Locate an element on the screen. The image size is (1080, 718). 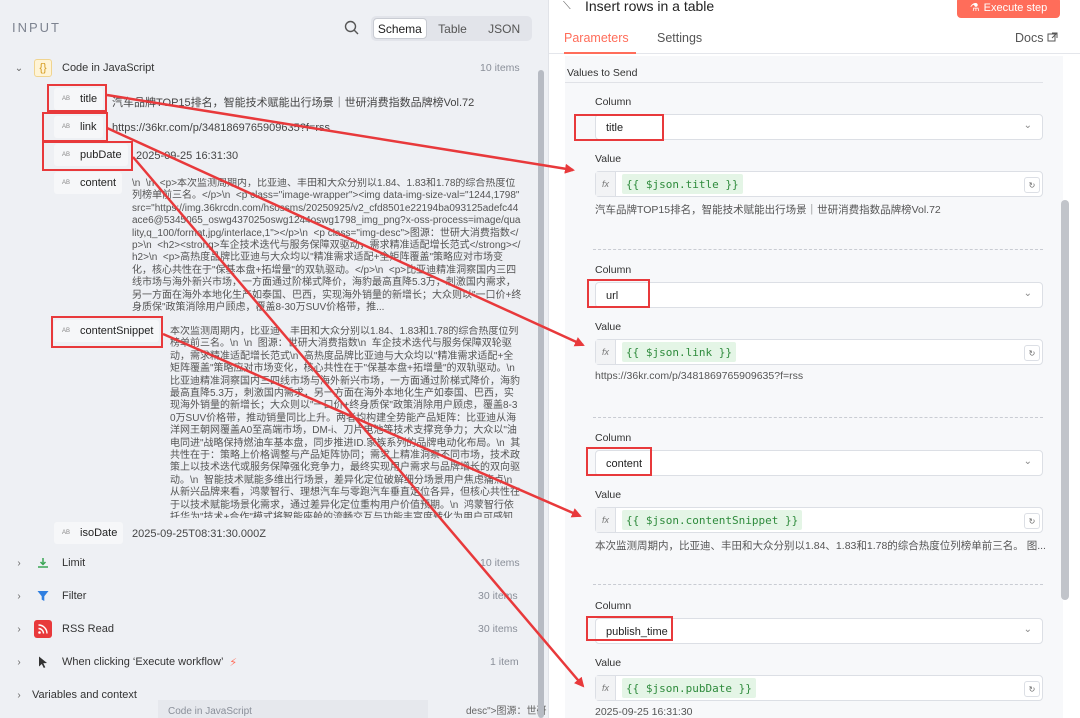
tree-node-label: RSS Read is located at coordinates (88, 629).